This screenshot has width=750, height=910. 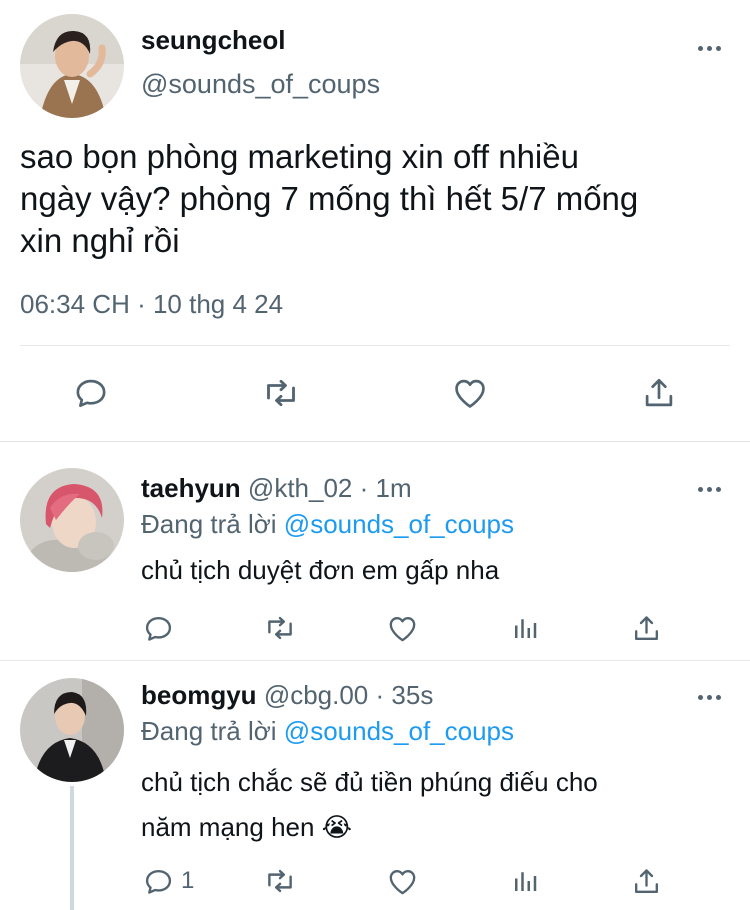 I want to click on avatar-beomgyu, so click(x=72, y=730).